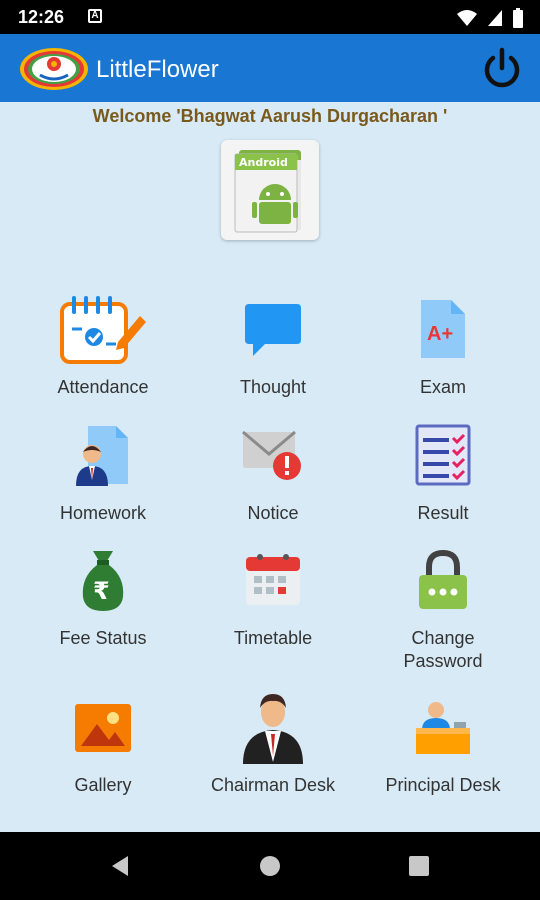  Describe the element at coordinates (263, 162) in the screenshot. I see `android-label: Android` at that location.